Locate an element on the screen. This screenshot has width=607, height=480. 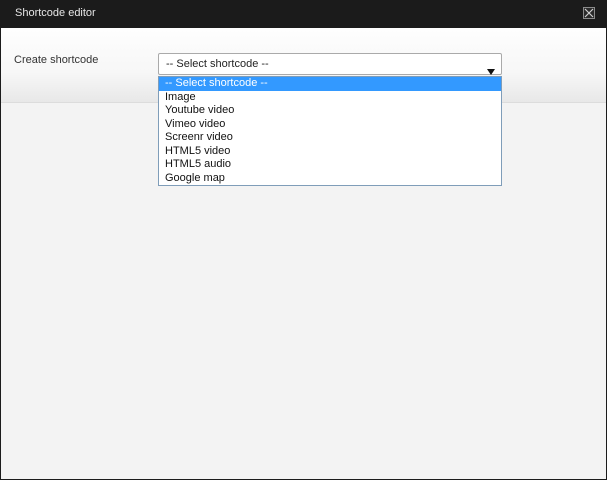
create-shortcode-label: Create shortcode is located at coordinates (56, 60).